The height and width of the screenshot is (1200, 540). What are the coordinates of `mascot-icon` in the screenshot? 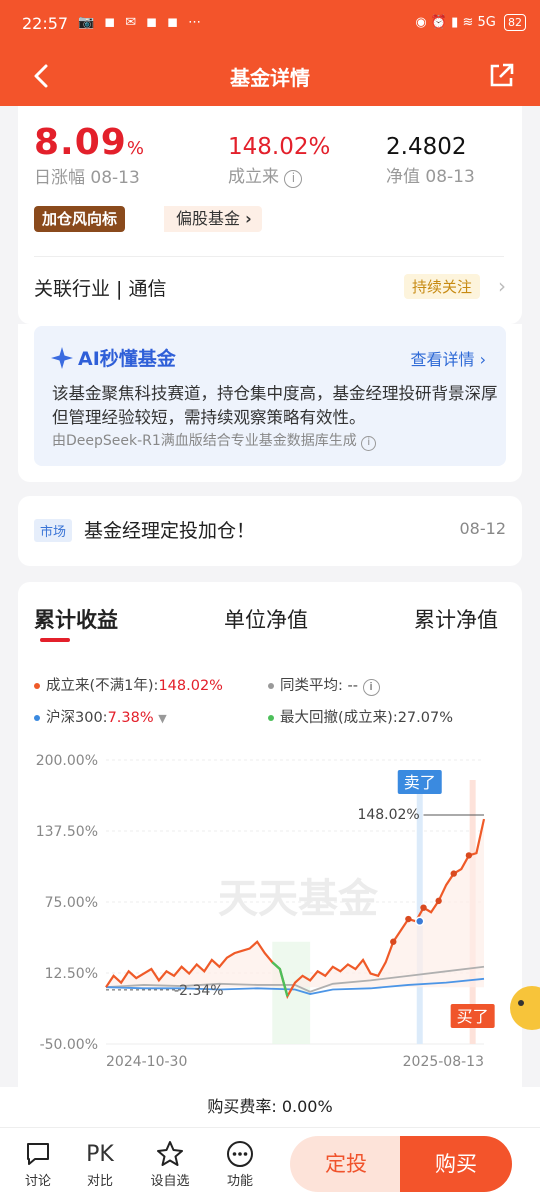 It's located at (523, 1007).